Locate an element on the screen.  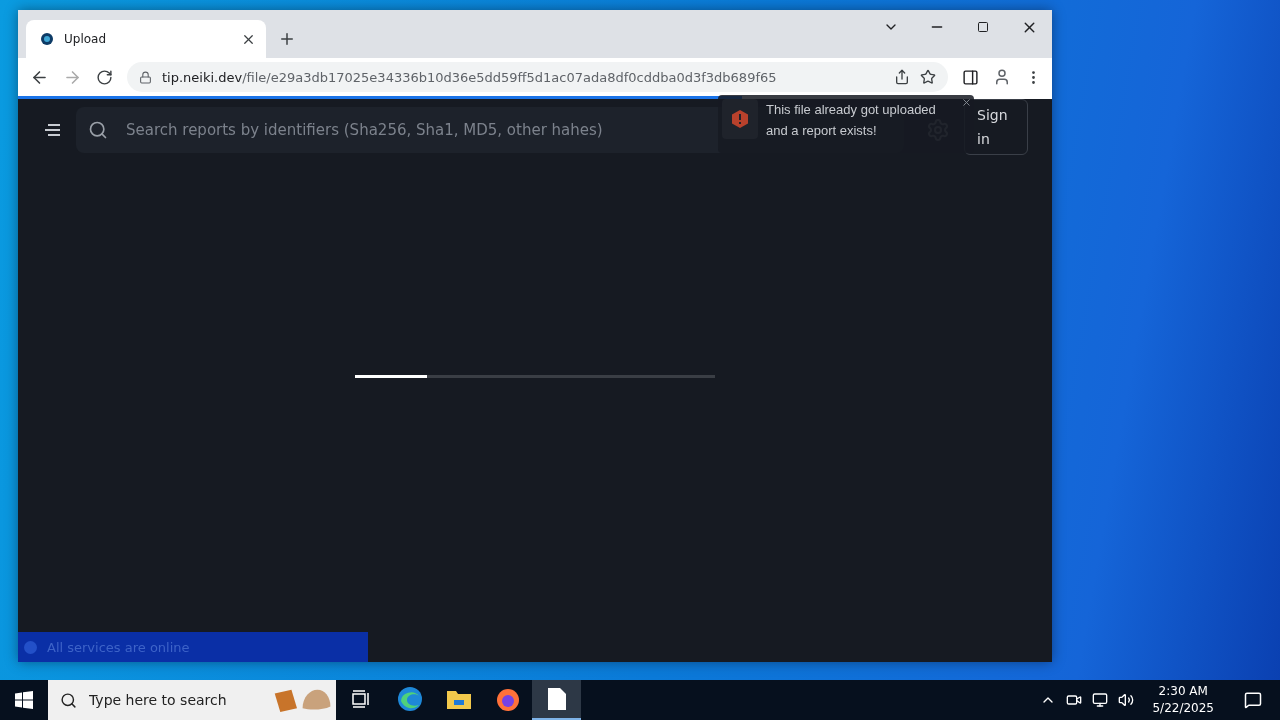
close-icon is located at coordinates (966, 102).